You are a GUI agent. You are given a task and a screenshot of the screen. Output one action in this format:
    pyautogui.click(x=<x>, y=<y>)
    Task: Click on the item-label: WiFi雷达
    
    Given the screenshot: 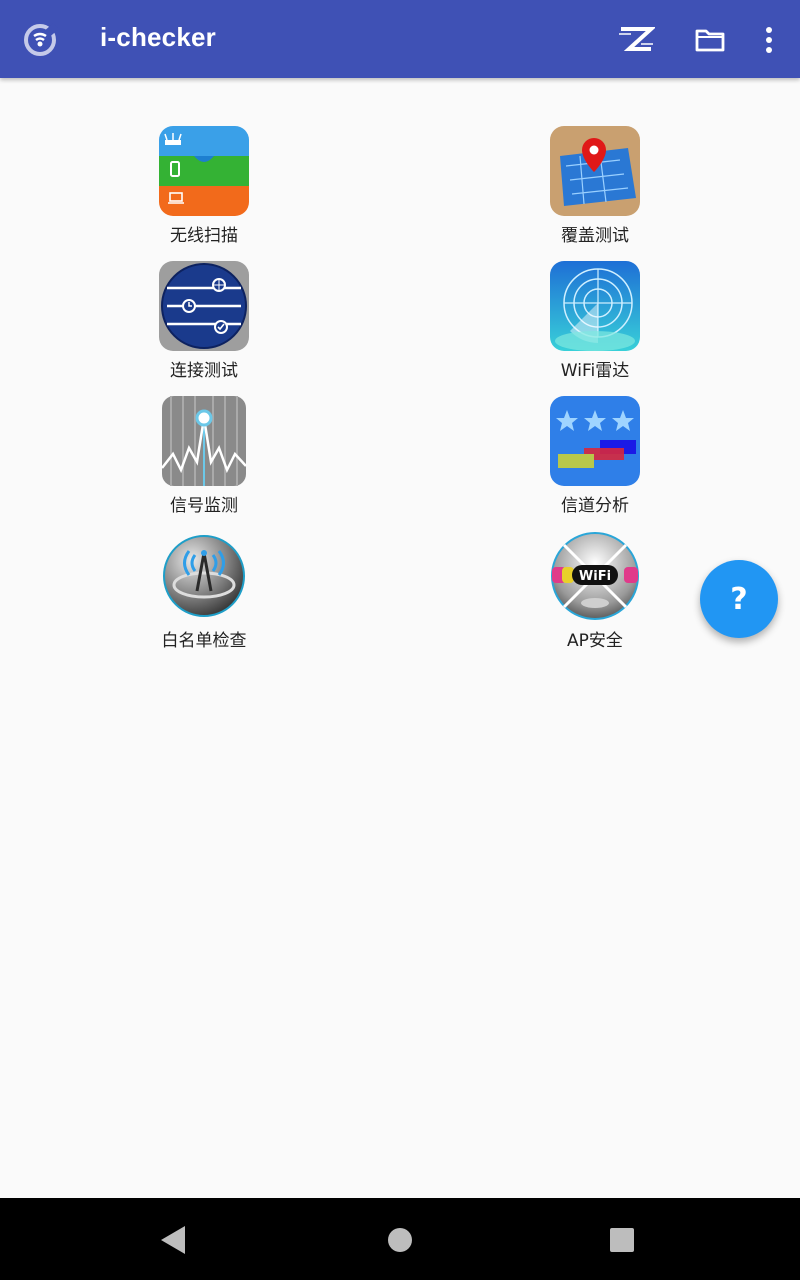 What is the action you would take?
    pyautogui.click(x=595, y=371)
    